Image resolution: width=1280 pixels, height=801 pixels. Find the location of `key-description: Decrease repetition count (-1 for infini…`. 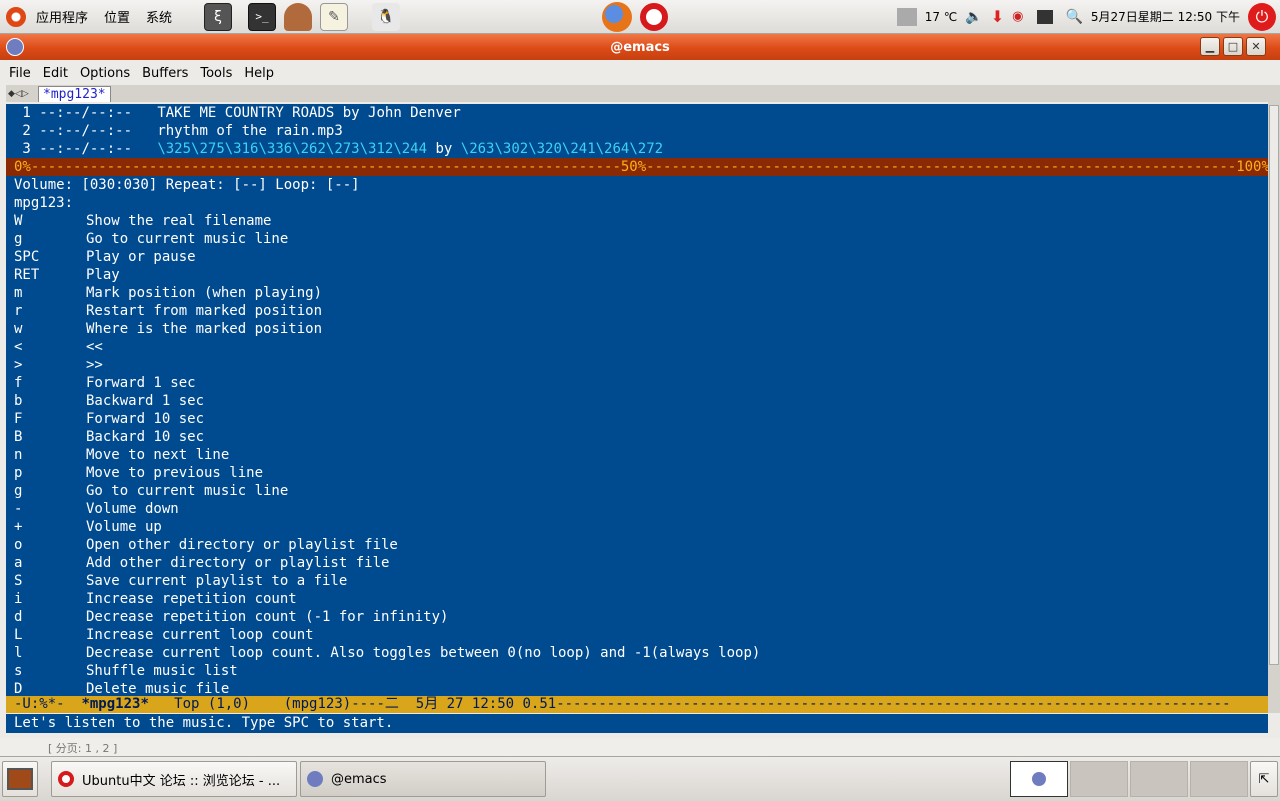

key-description: Decrease repetition count (-1 for infini… is located at coordinates (267, 617).